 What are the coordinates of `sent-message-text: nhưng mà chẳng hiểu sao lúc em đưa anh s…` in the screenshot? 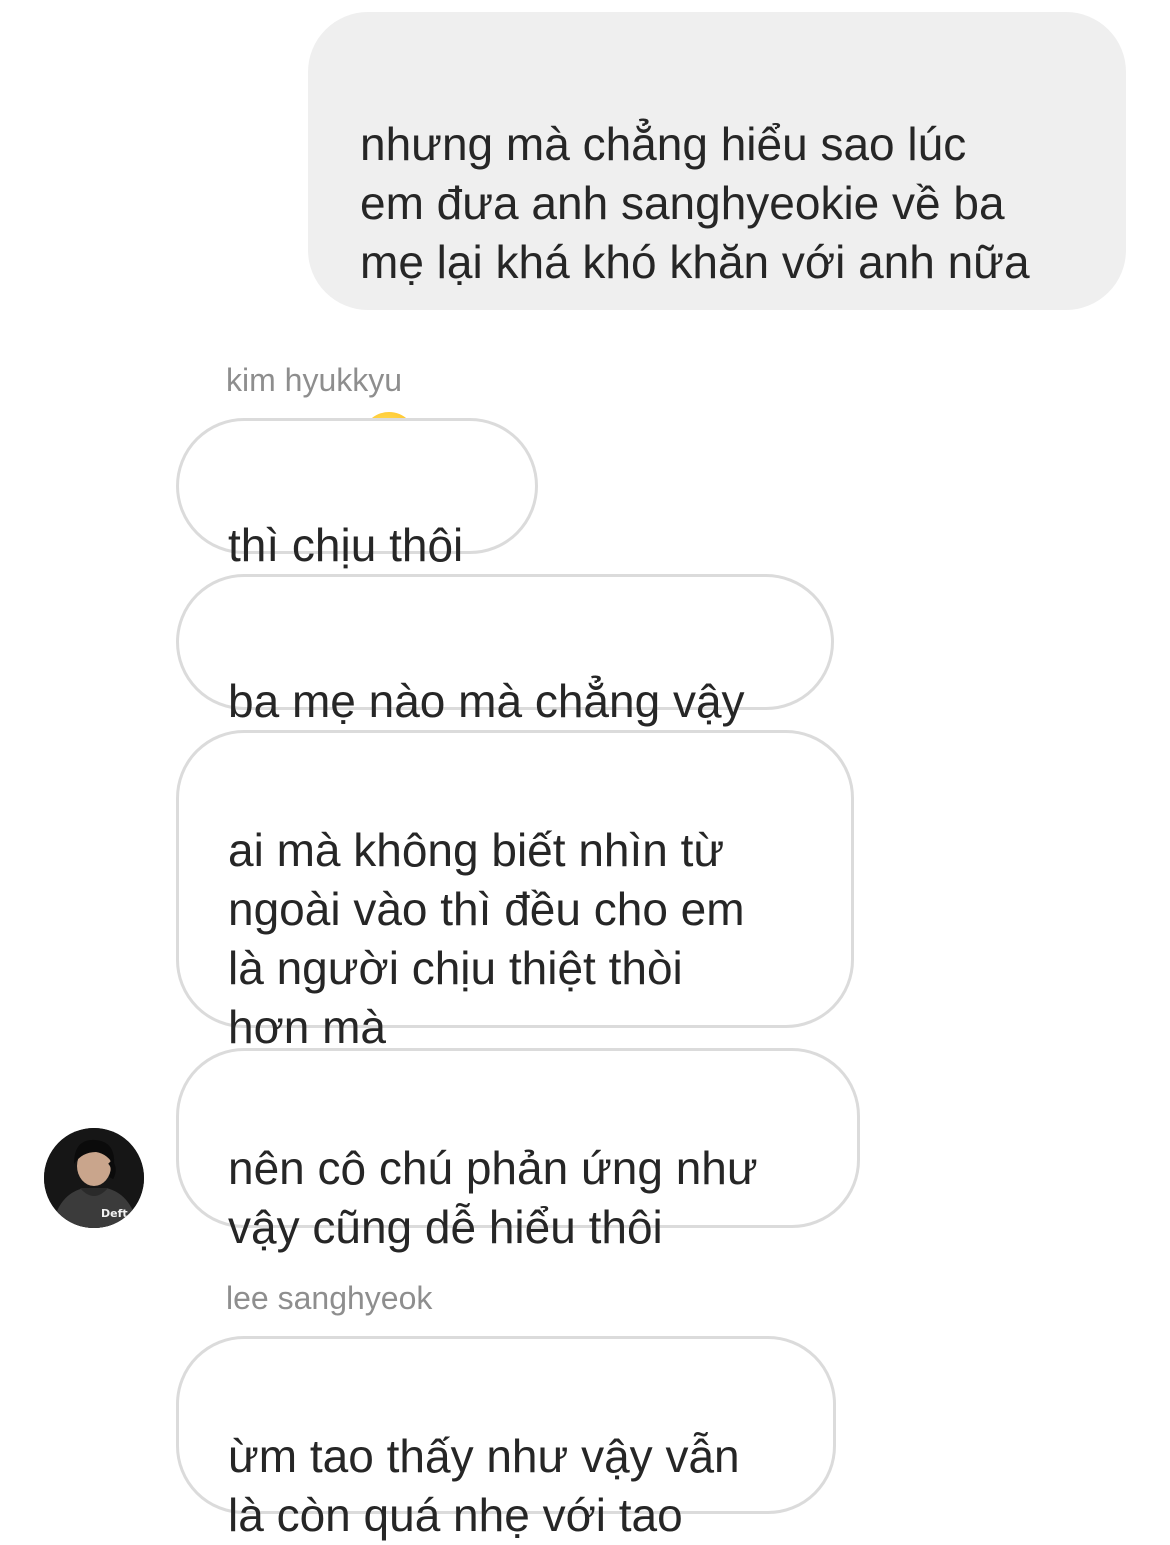 It's located at (695, 203).